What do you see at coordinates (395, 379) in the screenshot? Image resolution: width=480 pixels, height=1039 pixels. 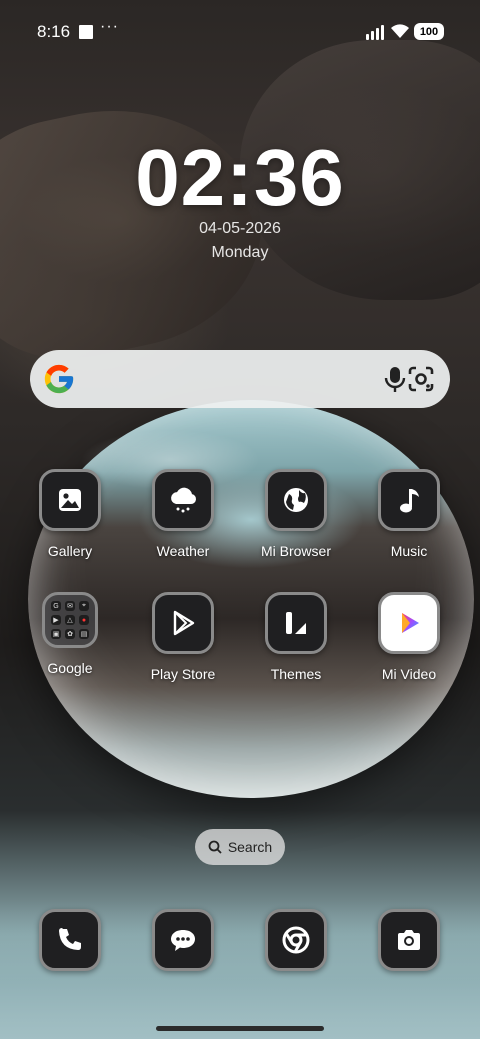 I see `mic-icon` at bounding box center [395, 379].